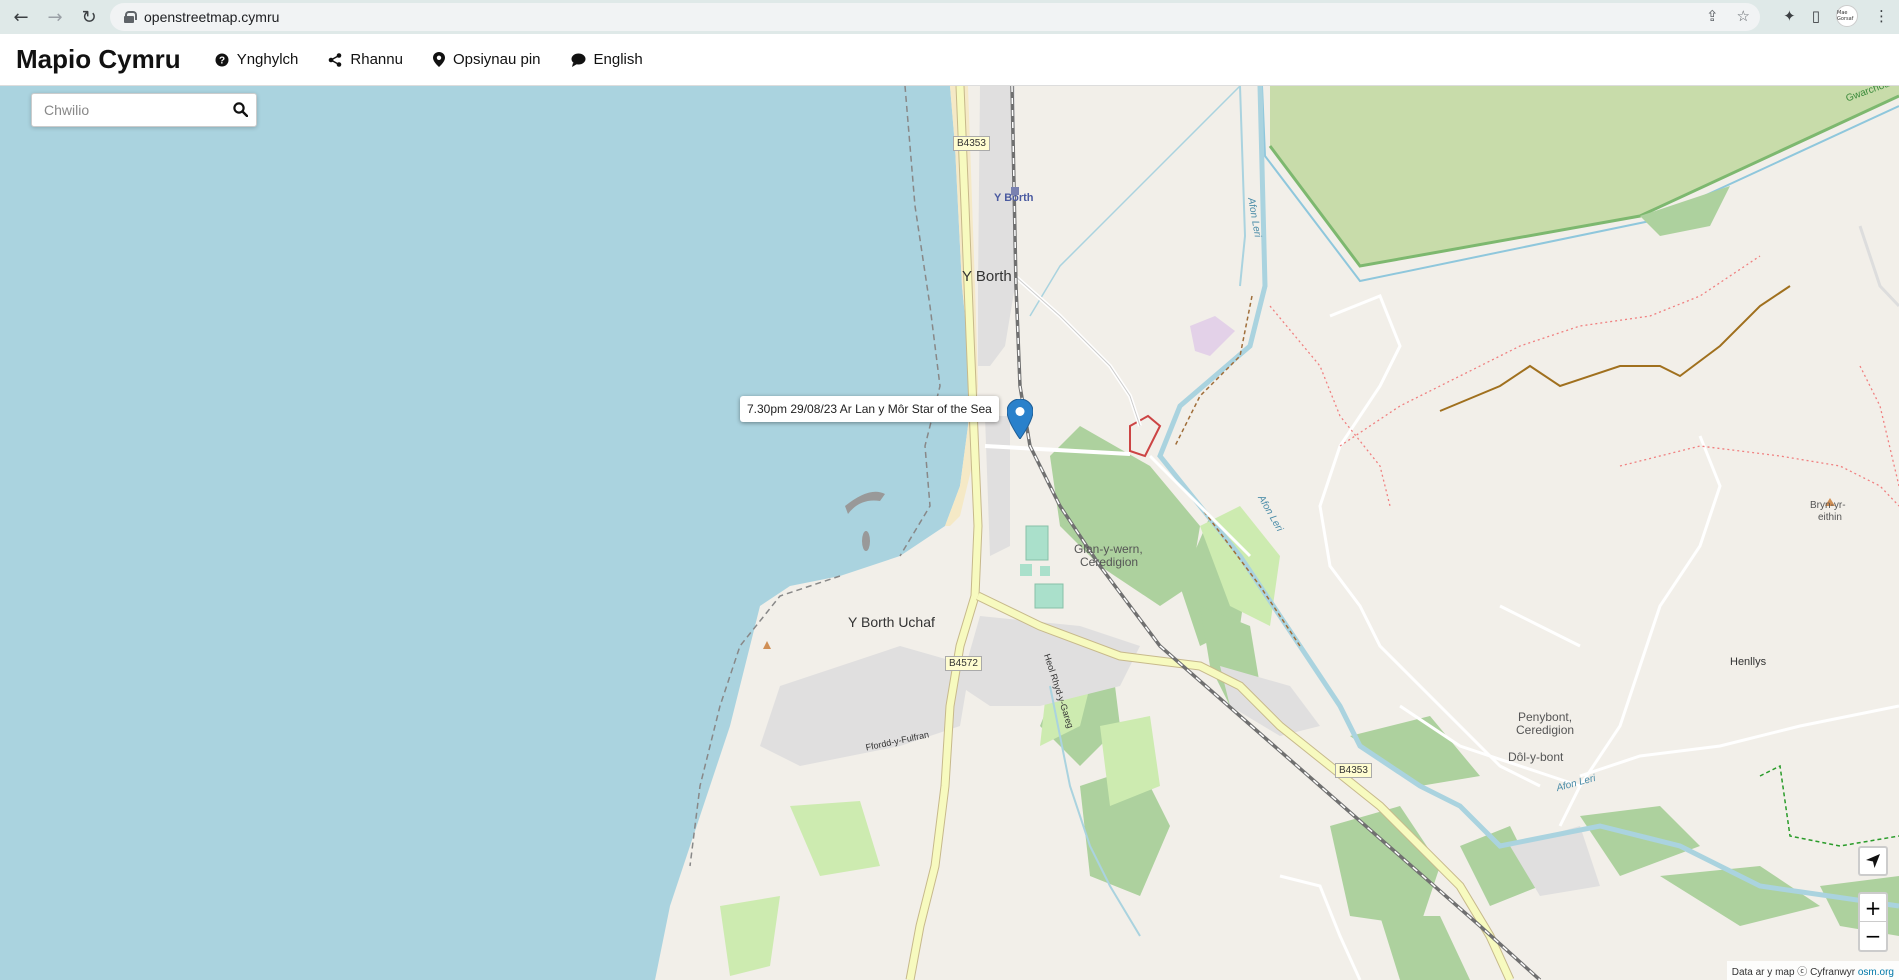  I want to click on map-label-station: Y Borth, so click(1014, 198).